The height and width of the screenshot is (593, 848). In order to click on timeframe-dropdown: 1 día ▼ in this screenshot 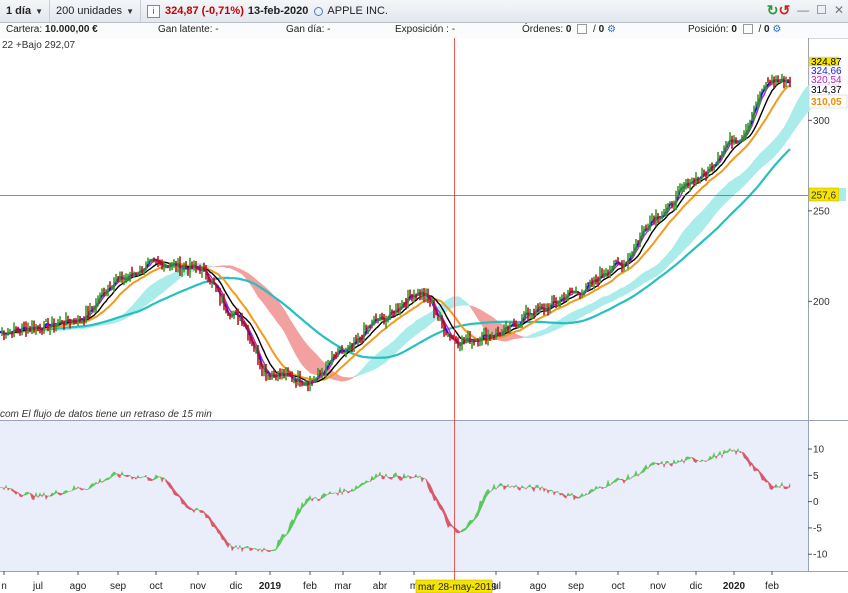, I will do `click(25, 11)`.